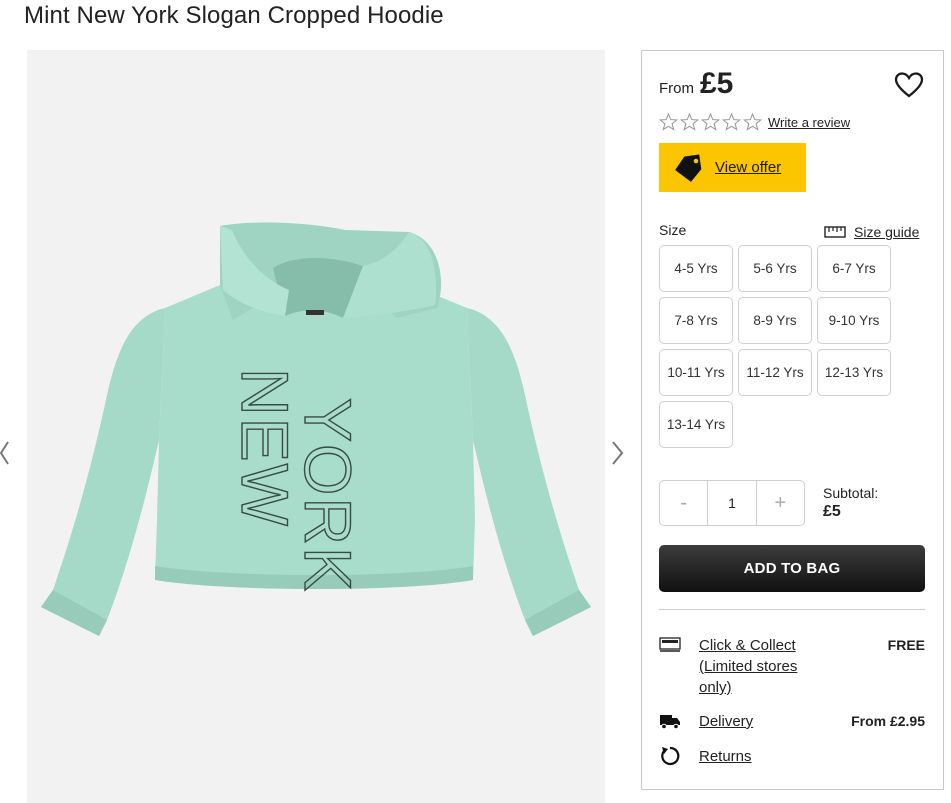 This screenshot has height=803, width=951. What do you see at coordinates (850, 503) in the screenshot?
I see `subtotal: Subtotal: £5` at bounding box center [850, 503].